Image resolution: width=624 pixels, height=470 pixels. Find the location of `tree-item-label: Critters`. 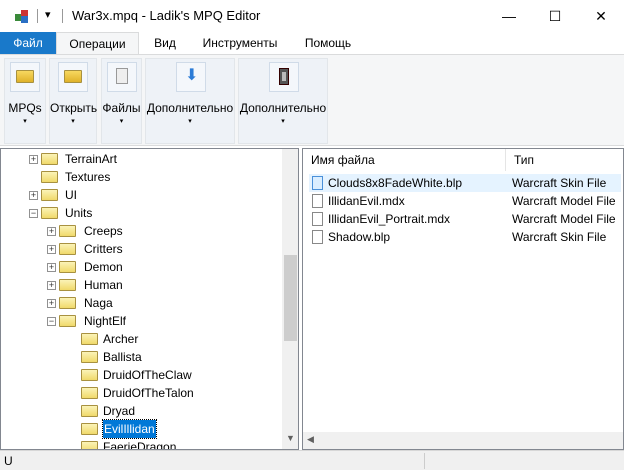

tree-item-label: Critters is located at coordinates (103, 249).